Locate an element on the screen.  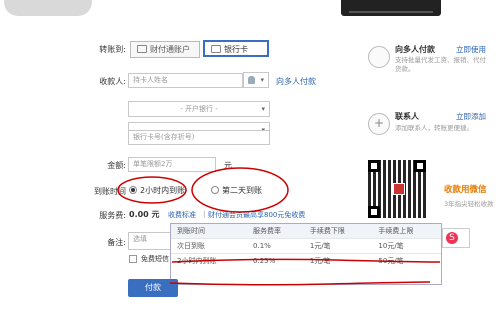
floating-s-icon is located at coordinates (456, 238).